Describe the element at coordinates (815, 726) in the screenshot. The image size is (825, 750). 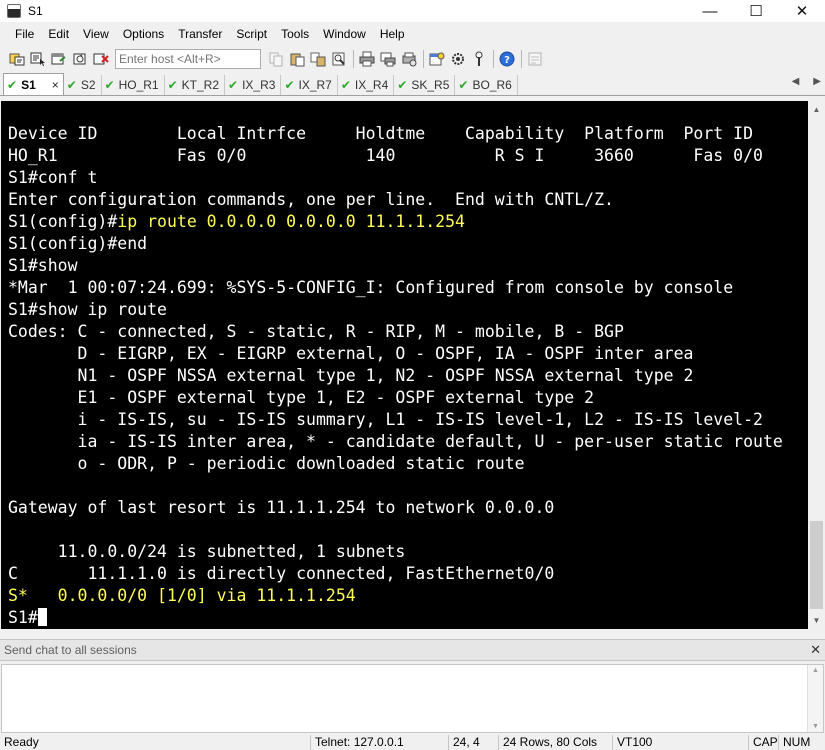
I see `chat-scroll-down-icon: ▼` at that location.